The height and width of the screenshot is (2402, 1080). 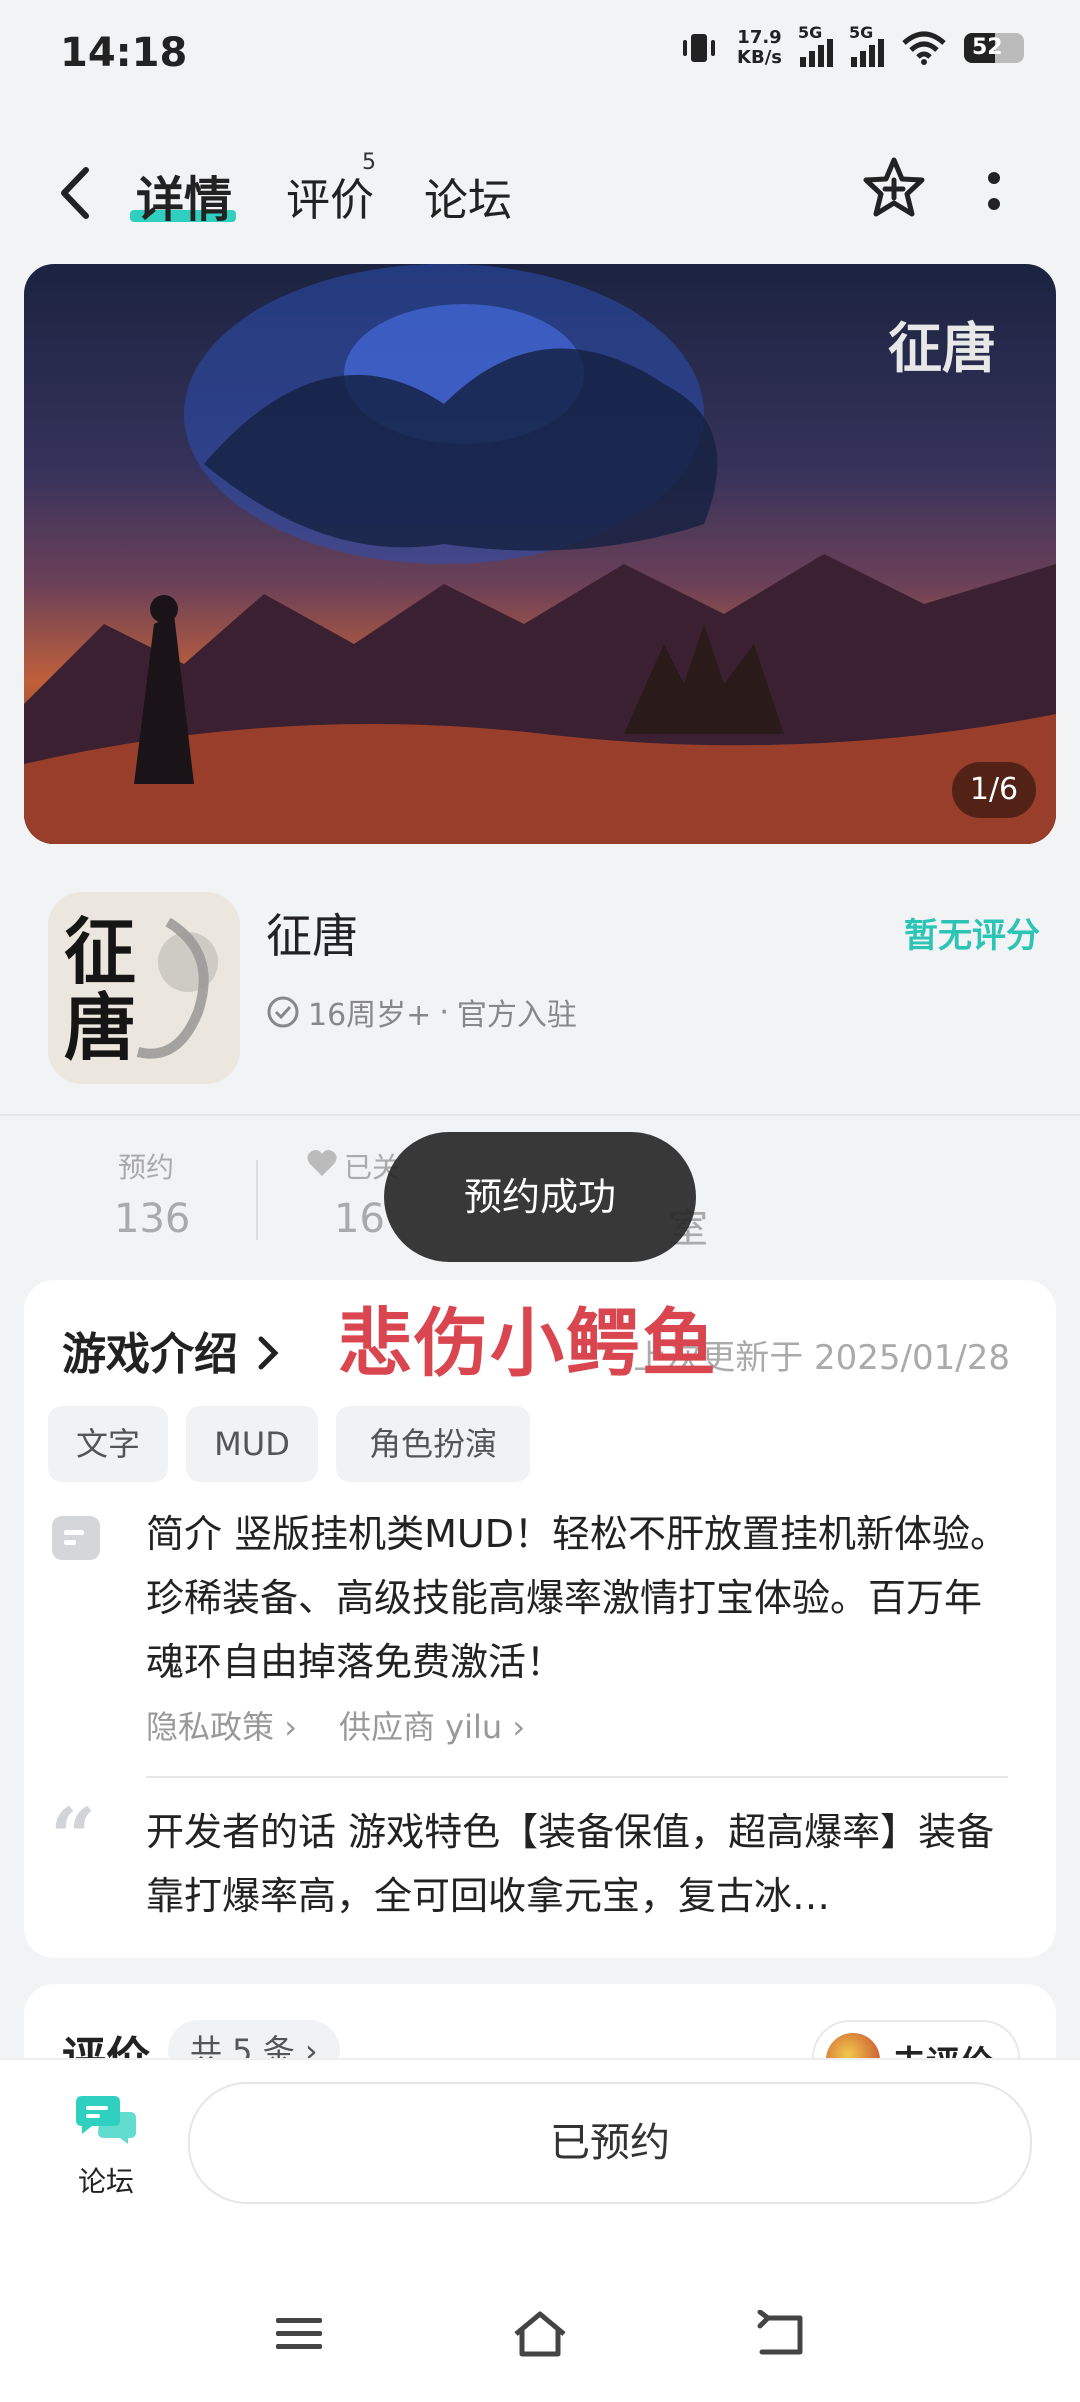 What do you see at coordinates (257, 1200) in the screenshot?
I see `stat-separator` at bounding box center [257, 1200].